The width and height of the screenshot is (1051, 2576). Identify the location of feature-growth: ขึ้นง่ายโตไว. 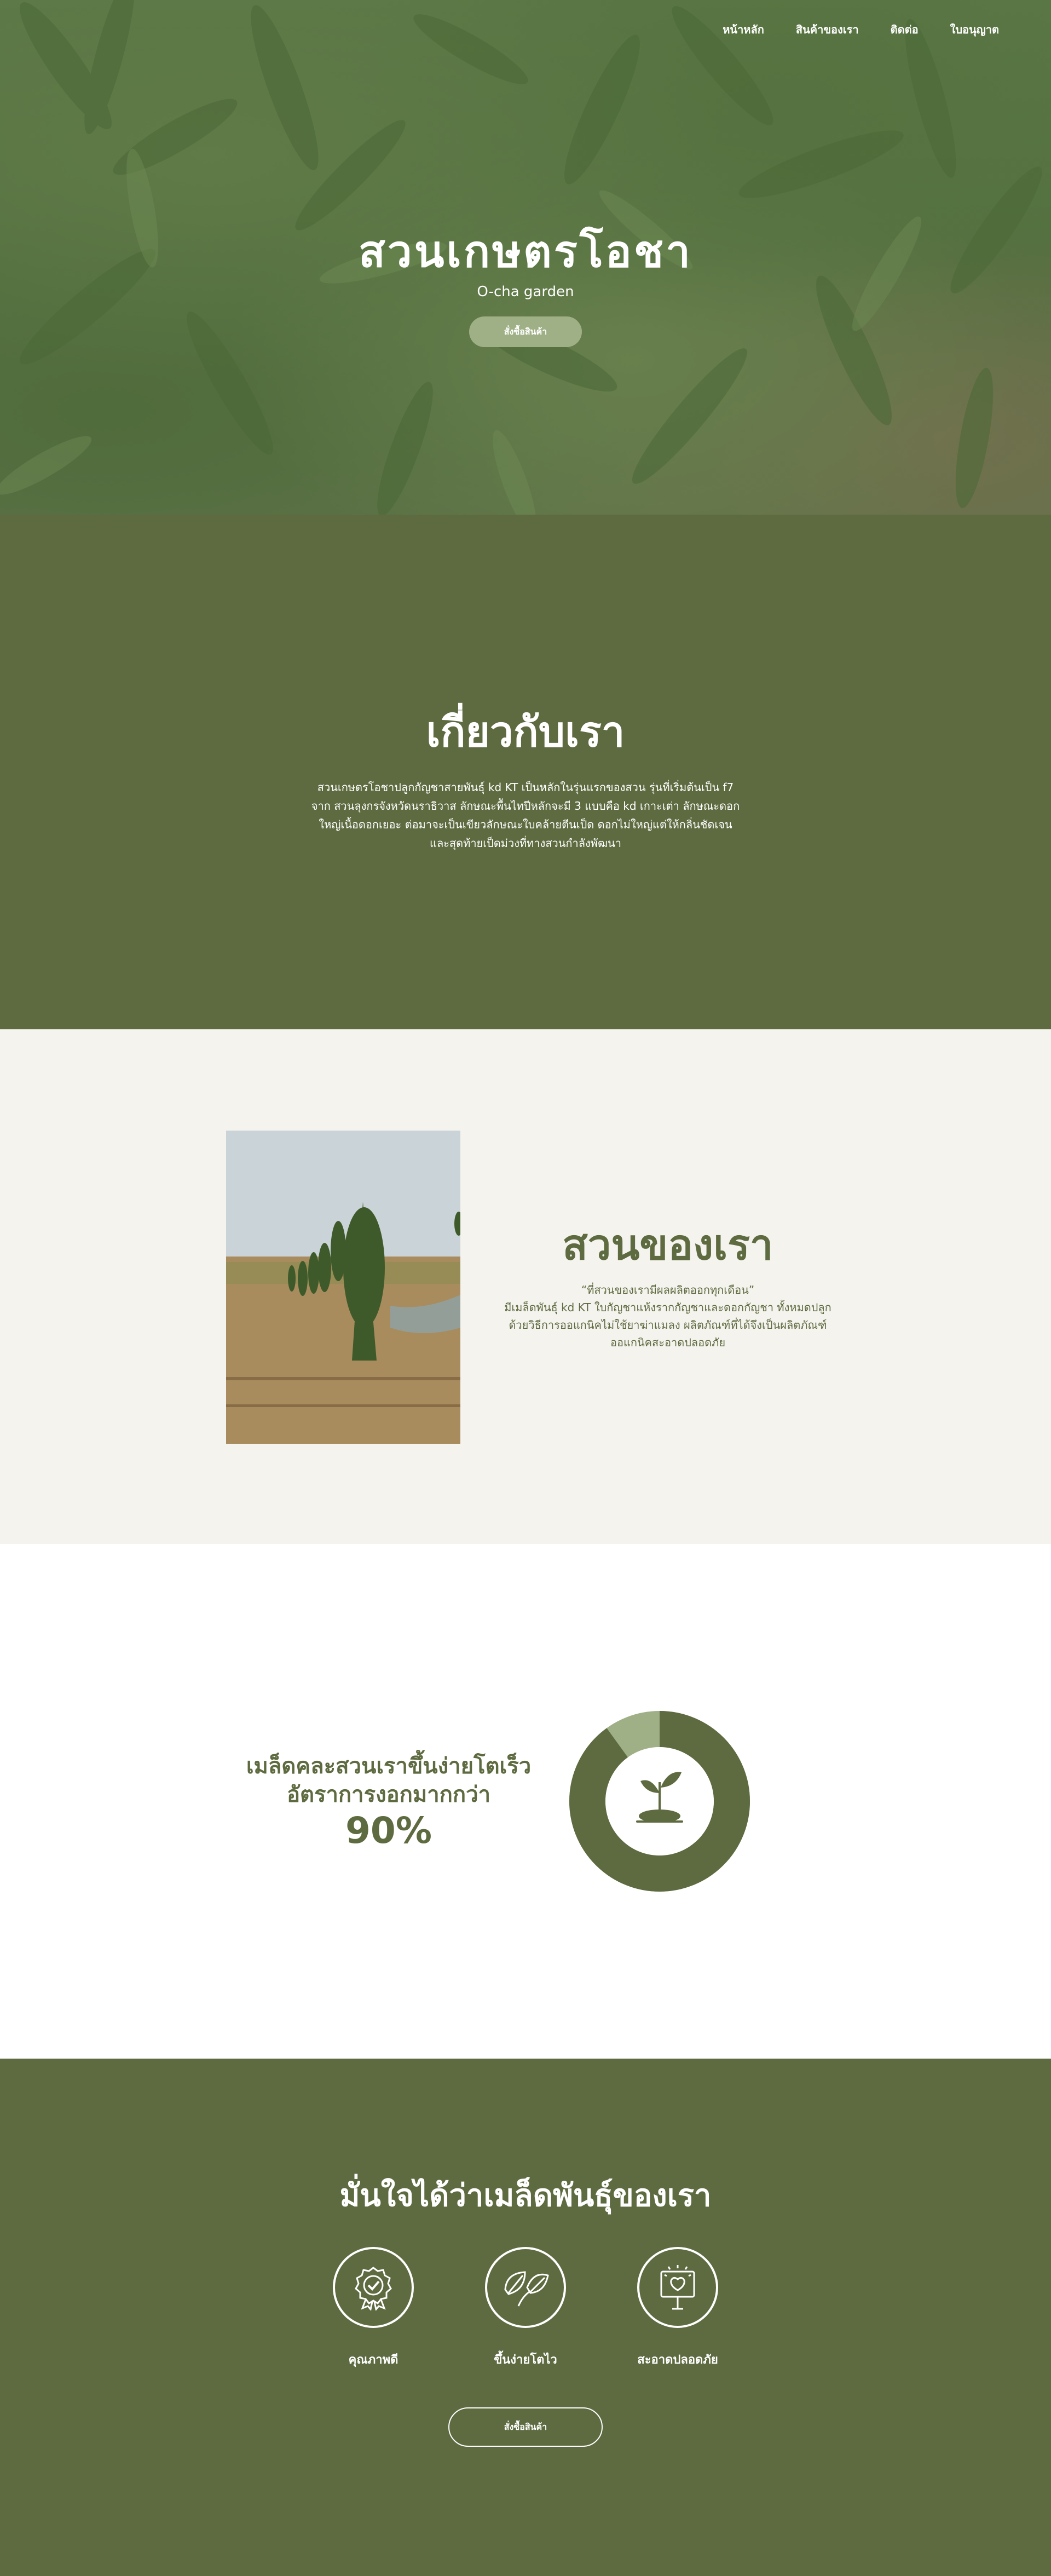
(525, 2307).